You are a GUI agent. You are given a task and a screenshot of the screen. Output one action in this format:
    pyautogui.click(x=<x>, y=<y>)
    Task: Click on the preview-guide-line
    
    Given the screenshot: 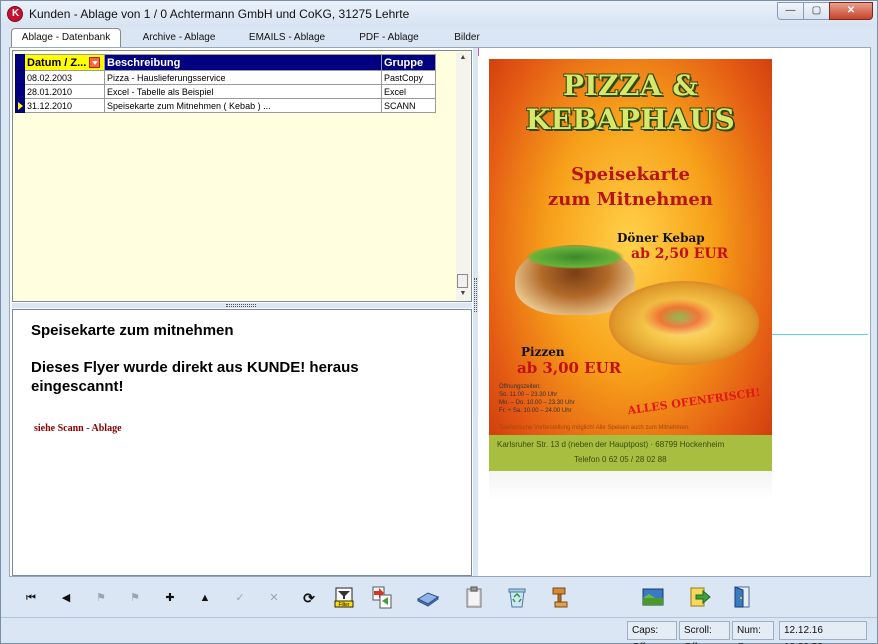 What is the action you would take?
    pyautogui.click(x=818, y=334)
    